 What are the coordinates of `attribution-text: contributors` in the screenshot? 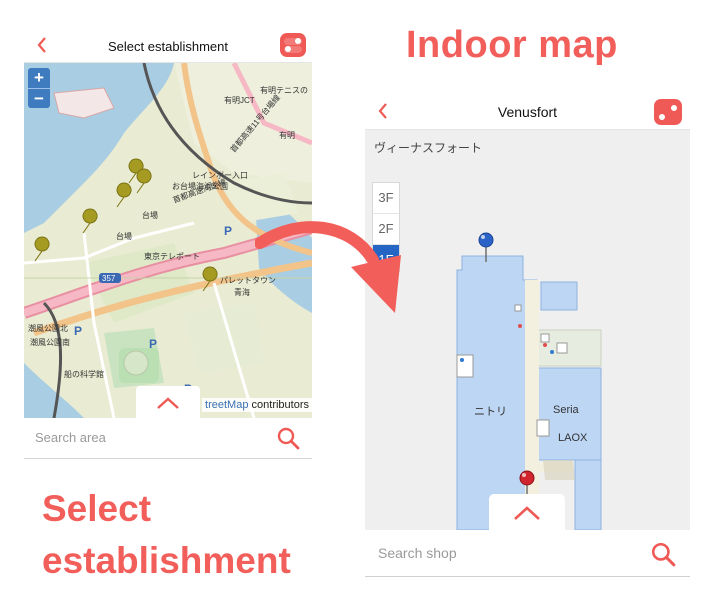 It's located at (278, 405).